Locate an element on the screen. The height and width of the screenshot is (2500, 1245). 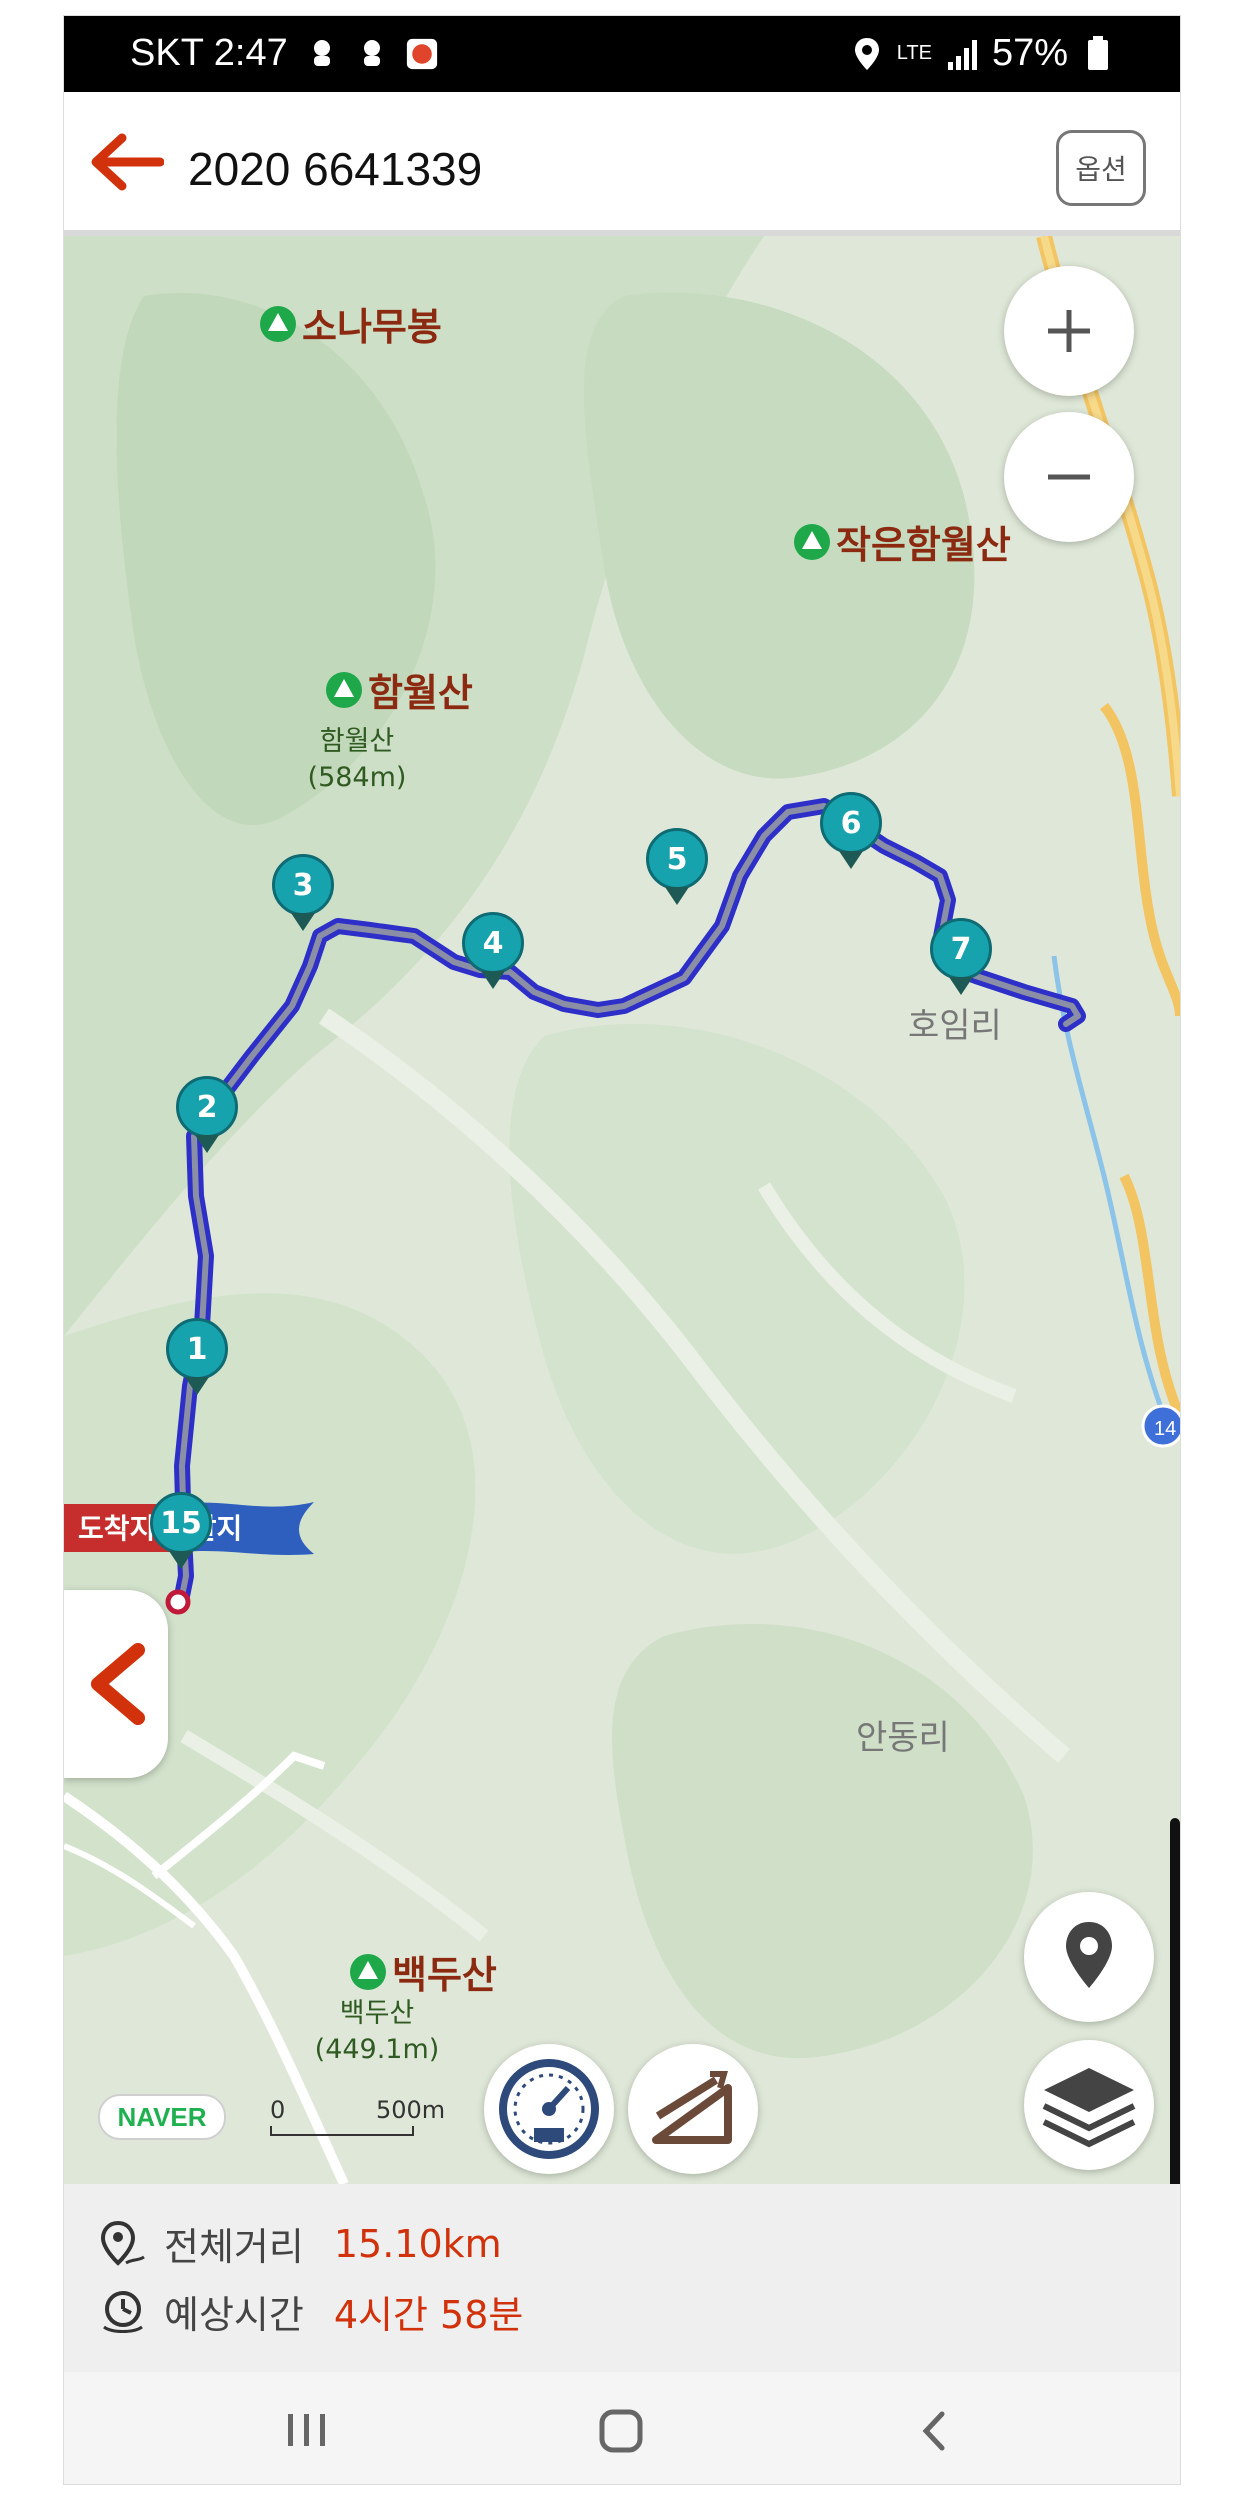
speedometer-icon is located at coordinates (549, 2109).